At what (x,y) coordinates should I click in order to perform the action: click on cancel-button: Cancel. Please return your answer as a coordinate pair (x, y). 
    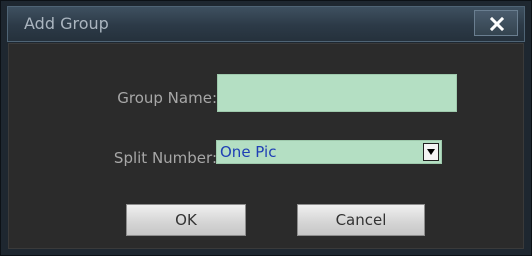
    Looking at the image, I should click on (361, 220).